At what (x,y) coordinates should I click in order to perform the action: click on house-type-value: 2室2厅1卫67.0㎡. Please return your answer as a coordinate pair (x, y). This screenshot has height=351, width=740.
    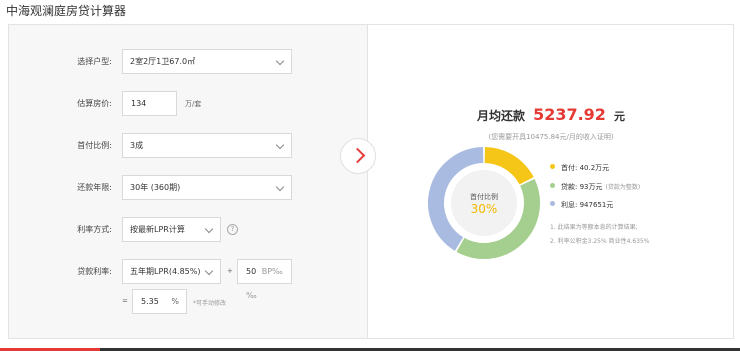
    Looking at the image, I should click on (163, 61).